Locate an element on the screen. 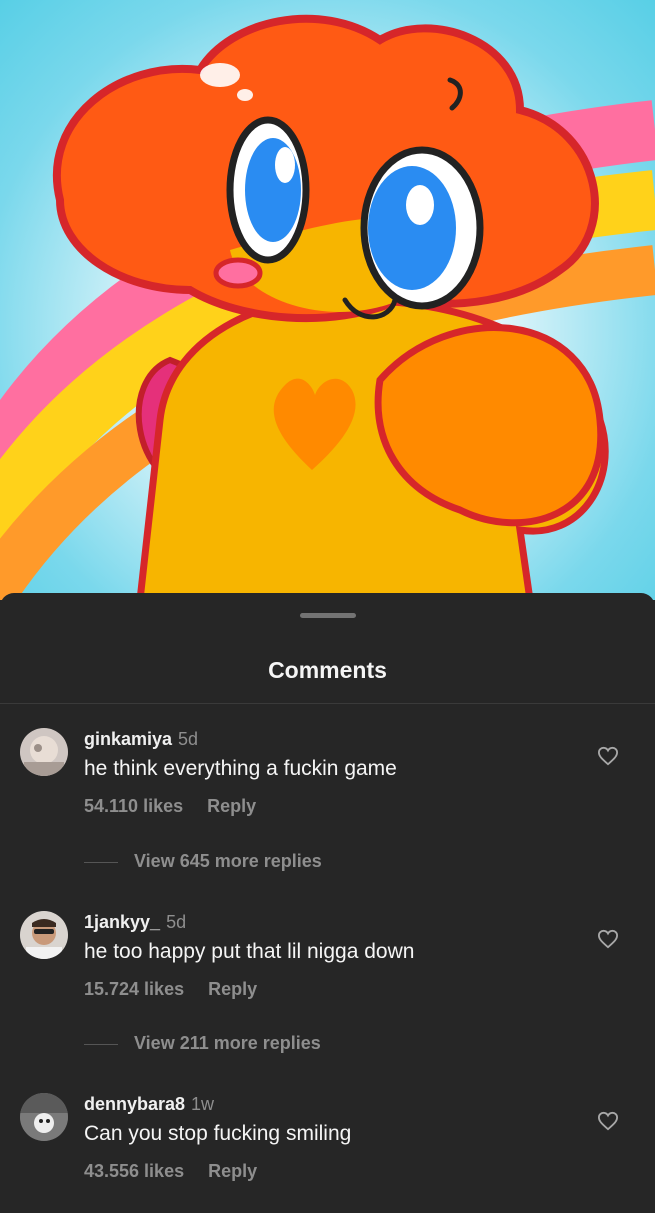 This screenshot has width=655, height=1213. view-more-replies: View 211 more replies is located at coordinates (202, 1045).